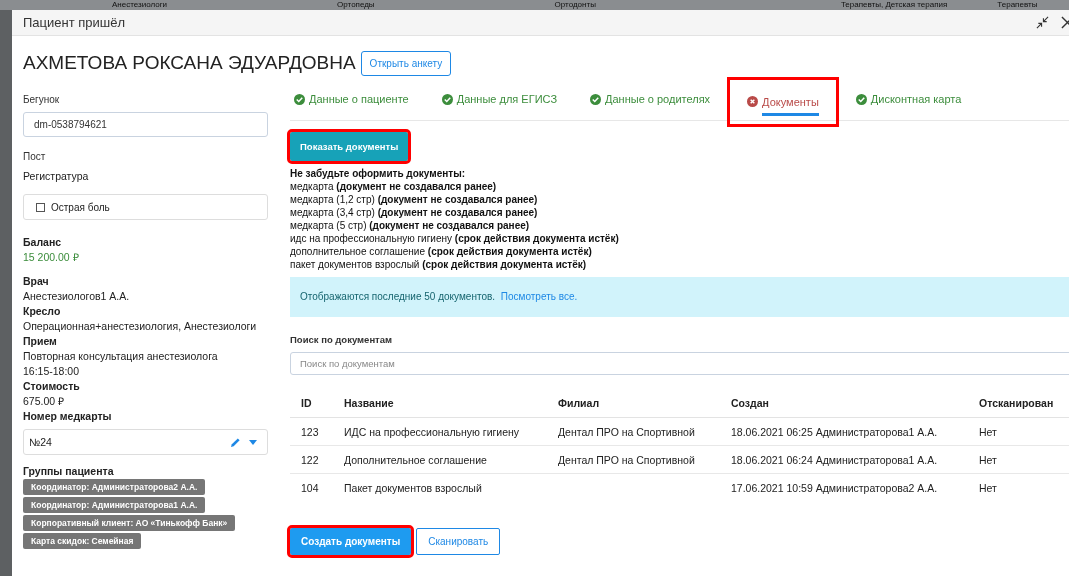 This screenshot has width=1069, height=576. I want to click on table-cell: 123, so click(310, 431).